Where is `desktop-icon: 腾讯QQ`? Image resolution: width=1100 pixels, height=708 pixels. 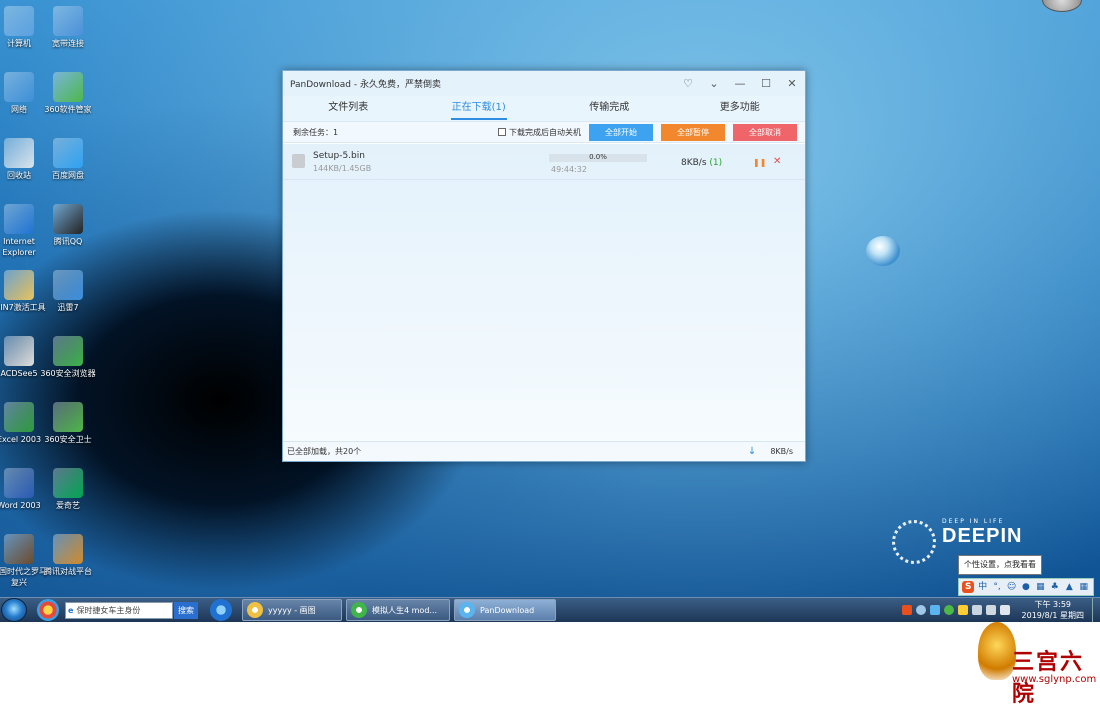 desktop-icon: 腾讯QQ is located at coordinates (68, 225).